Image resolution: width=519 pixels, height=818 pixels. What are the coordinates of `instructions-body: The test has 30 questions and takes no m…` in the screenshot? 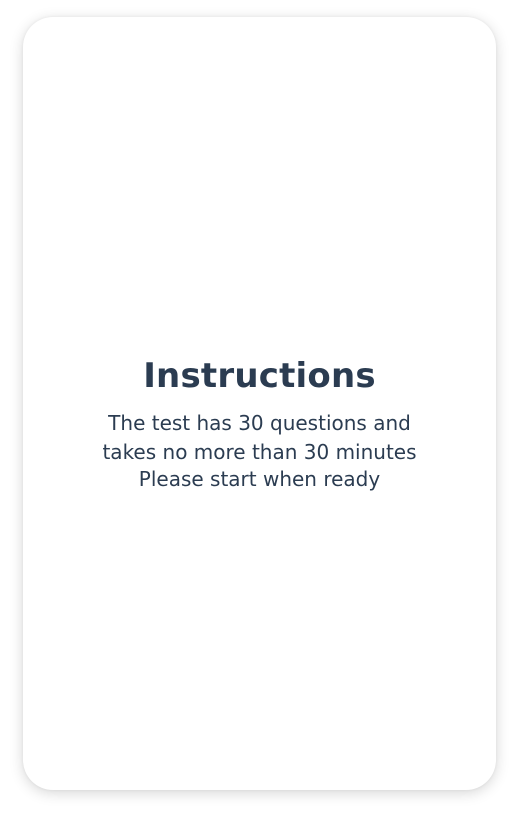 It's located at (260, 451).